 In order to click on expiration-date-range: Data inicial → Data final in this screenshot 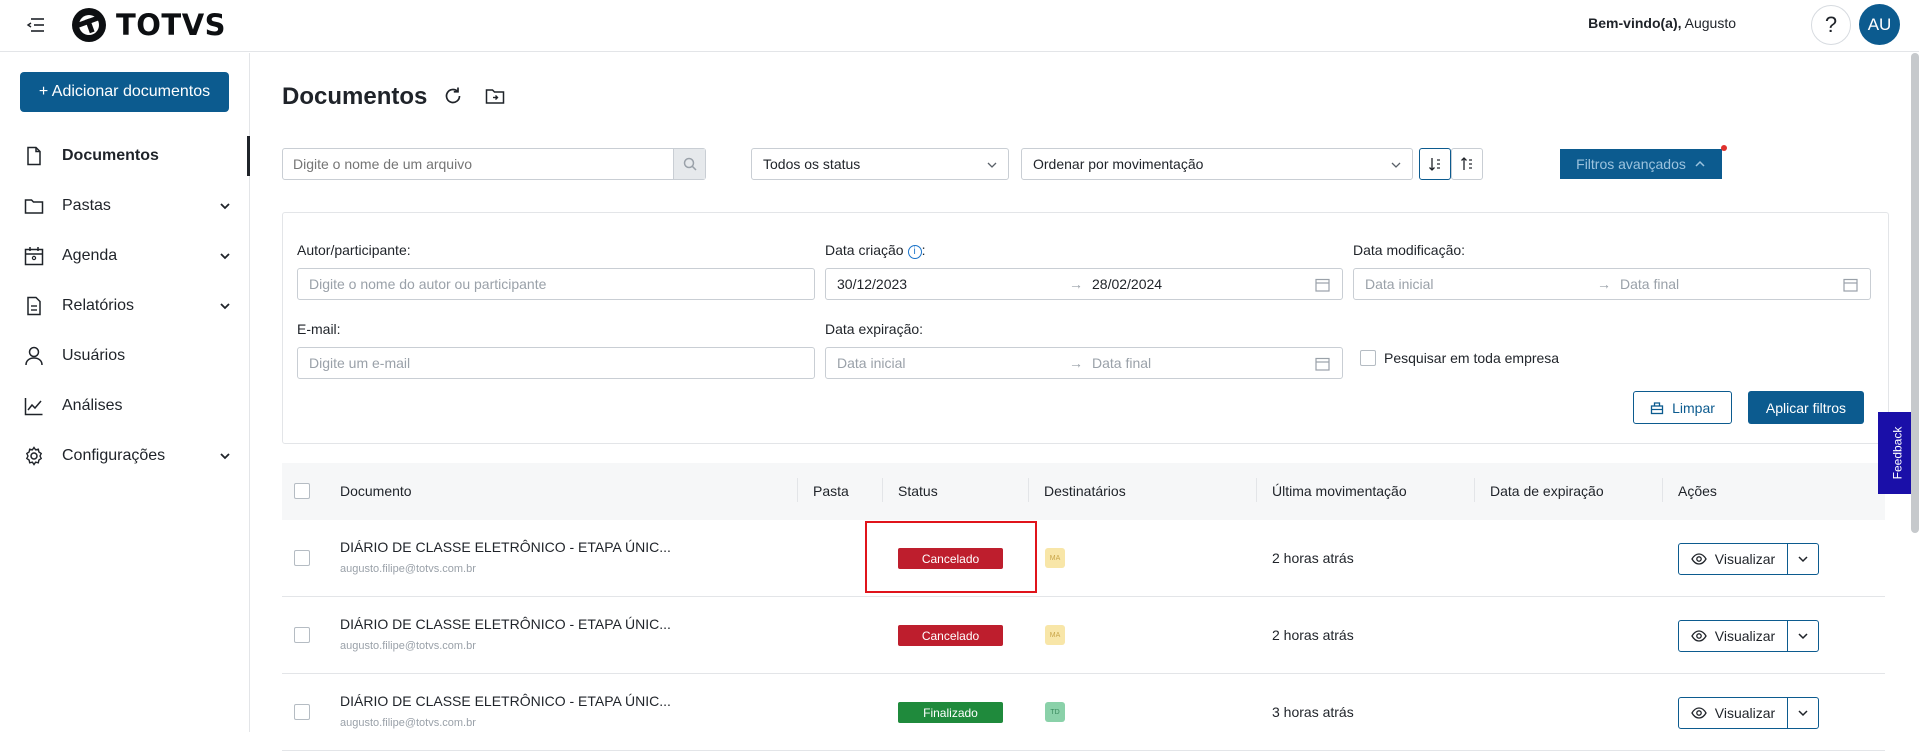, I will do `click(1084, 363)`.